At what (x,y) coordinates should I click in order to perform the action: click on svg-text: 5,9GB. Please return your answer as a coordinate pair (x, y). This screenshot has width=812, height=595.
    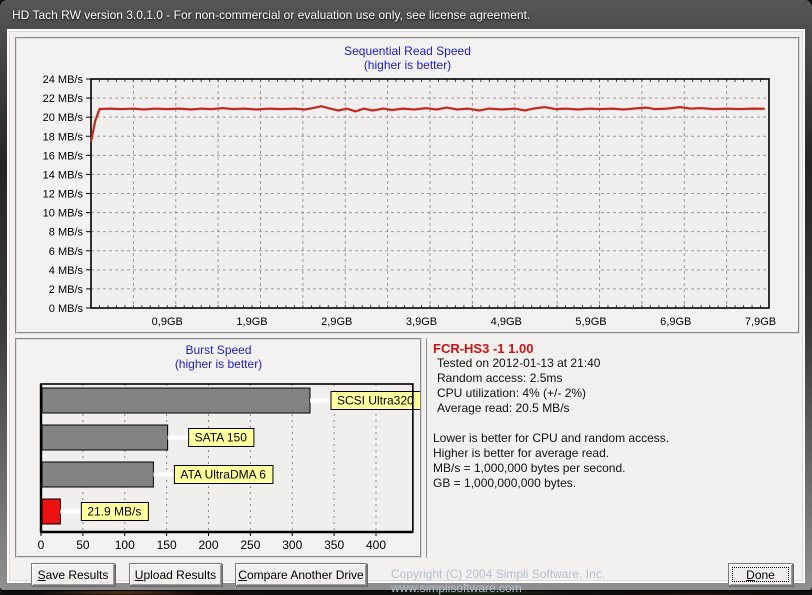
    Looking at the image, I should click on (590, 322).